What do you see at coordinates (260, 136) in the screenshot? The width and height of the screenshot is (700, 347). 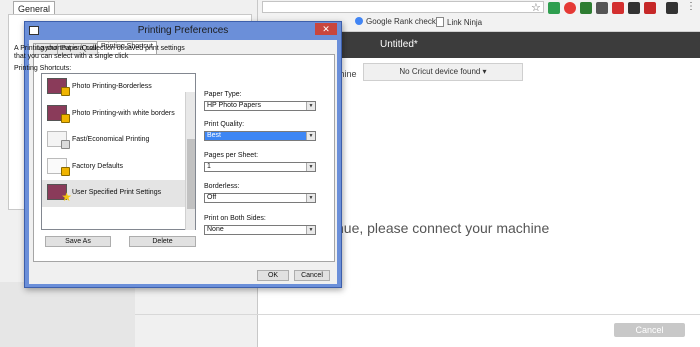 I see `print-quality-select: Best ▼` at bounding box center [260, 136].